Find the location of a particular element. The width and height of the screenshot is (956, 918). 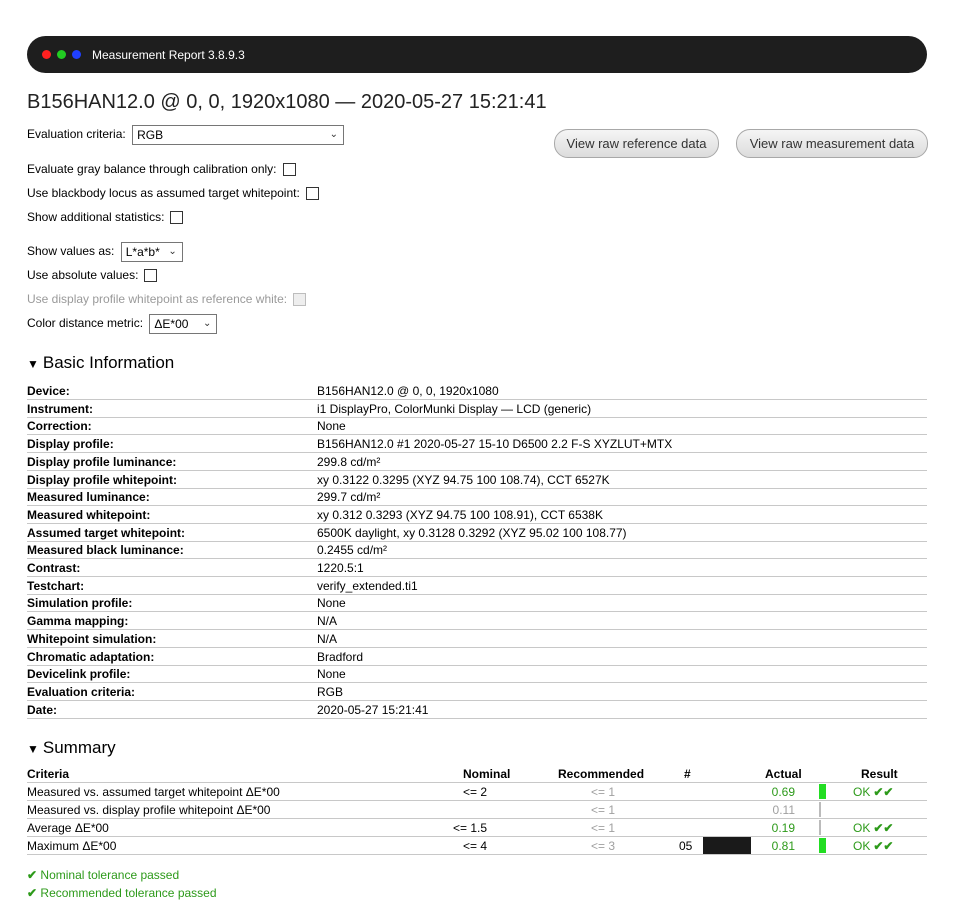

show-values-label: Show values as: is located at coordinates (71, 251).